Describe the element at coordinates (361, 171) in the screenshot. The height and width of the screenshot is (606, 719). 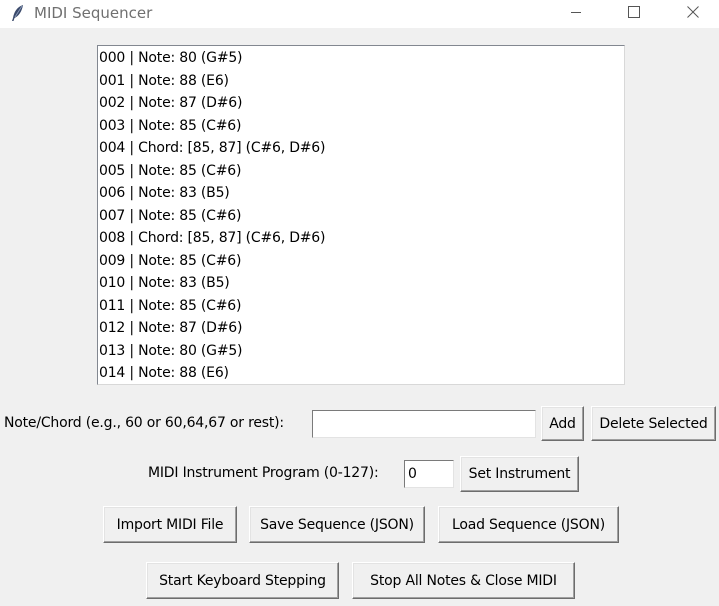
I see `sequence-list-item: 005 | Note: 85 (C#6)` at that location.